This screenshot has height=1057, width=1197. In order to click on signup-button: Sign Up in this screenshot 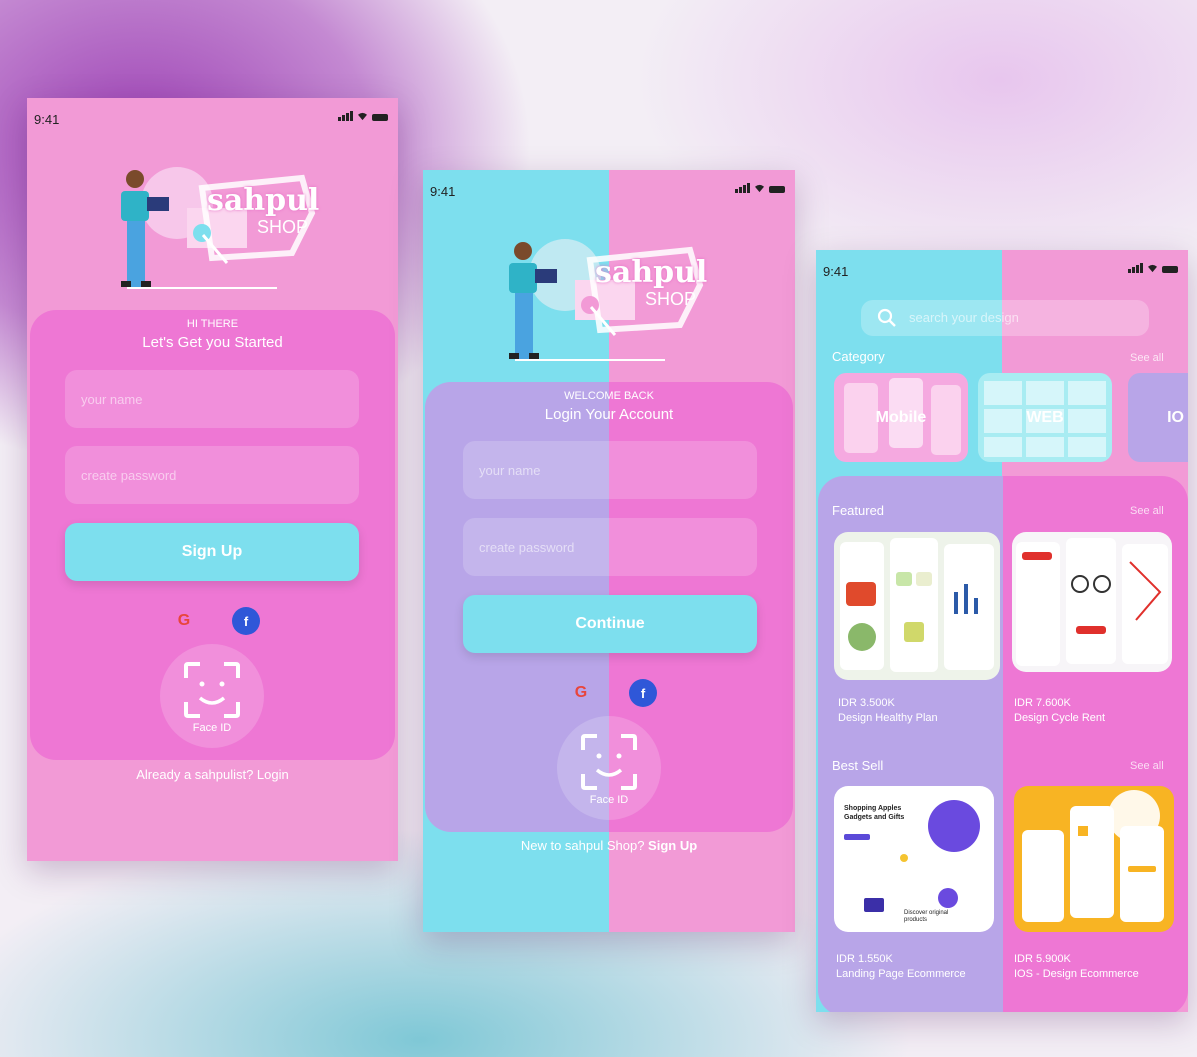, I will do `click(212, 552)`.